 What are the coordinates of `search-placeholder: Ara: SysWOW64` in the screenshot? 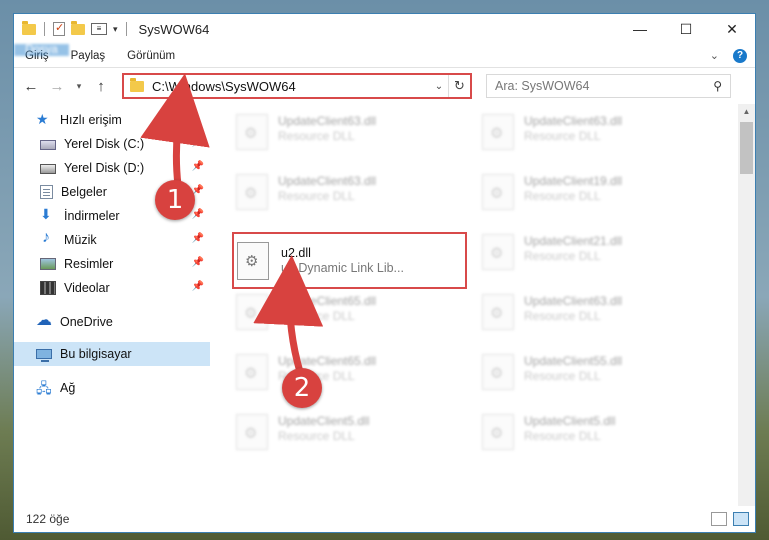 It's located at (542, 86).